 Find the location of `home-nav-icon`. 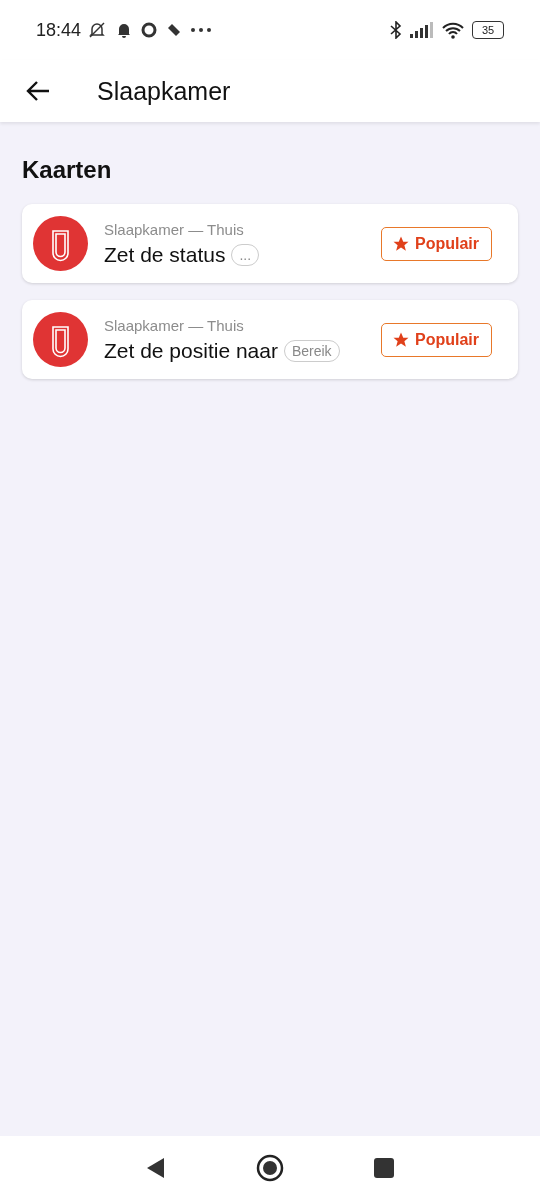

home-nav-icon is located at coordinates (270, 1168).